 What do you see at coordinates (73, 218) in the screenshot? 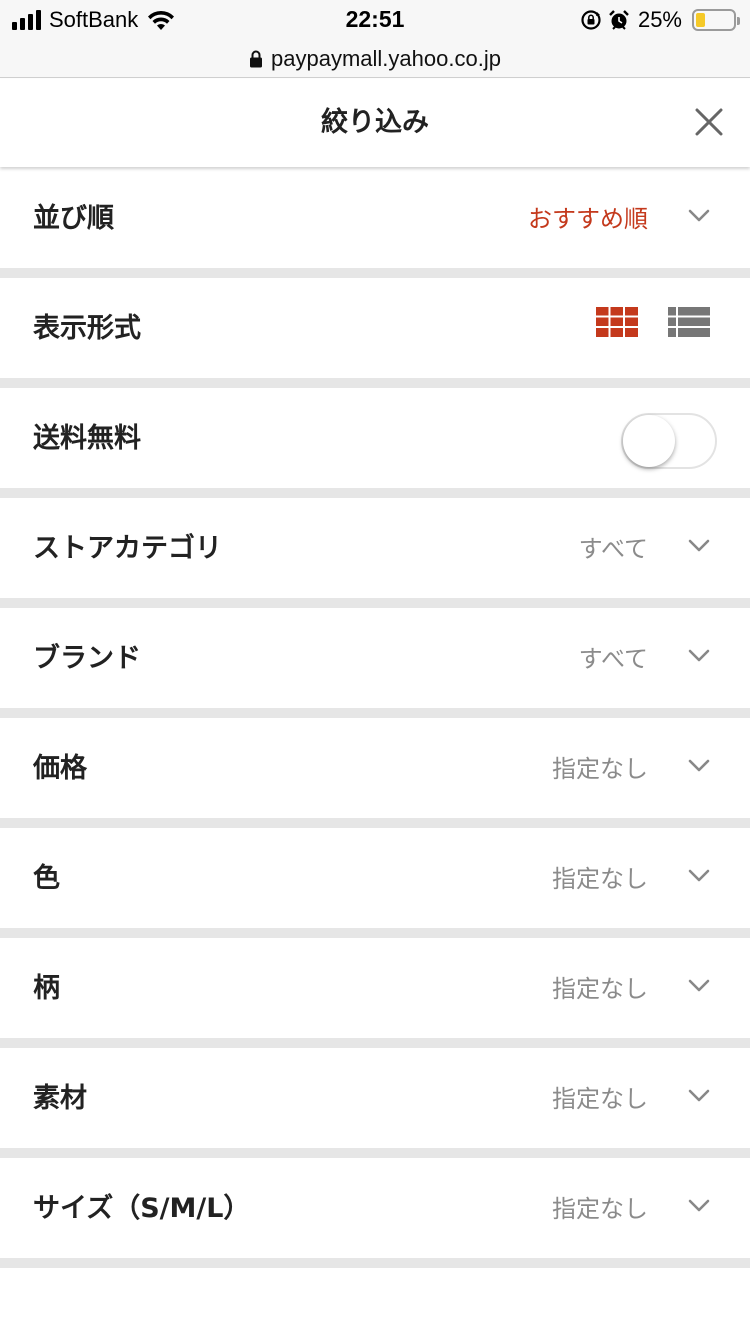
I see `filter-label-sort: 並び順` at bounding box center [73, 218].